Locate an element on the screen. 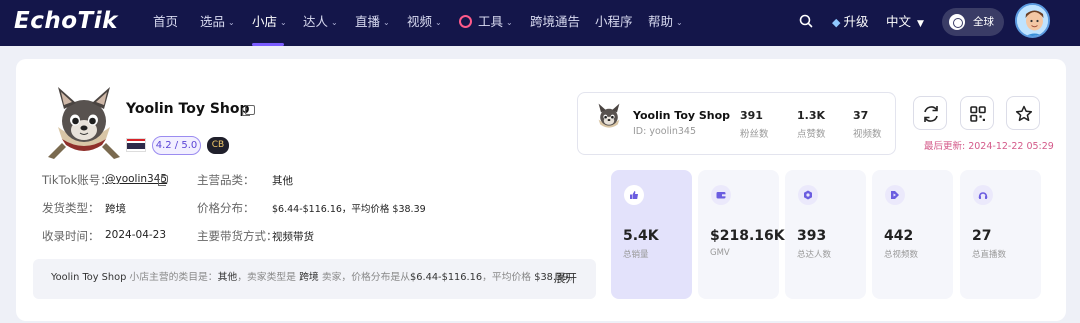  user-avatar is located at coordinates (1032, 20).